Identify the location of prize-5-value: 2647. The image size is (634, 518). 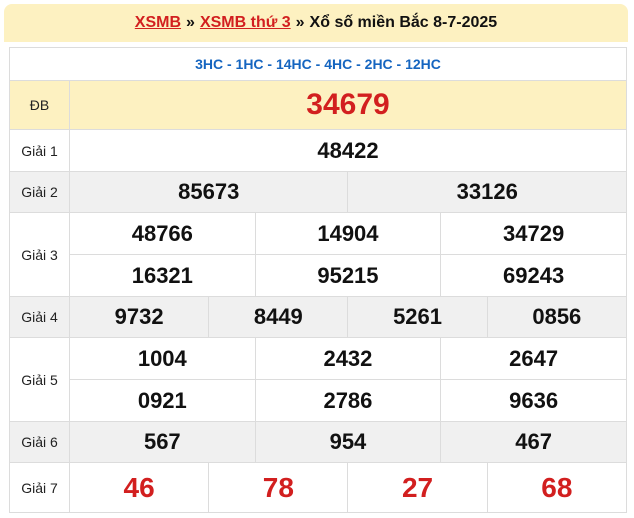
(533, 358).